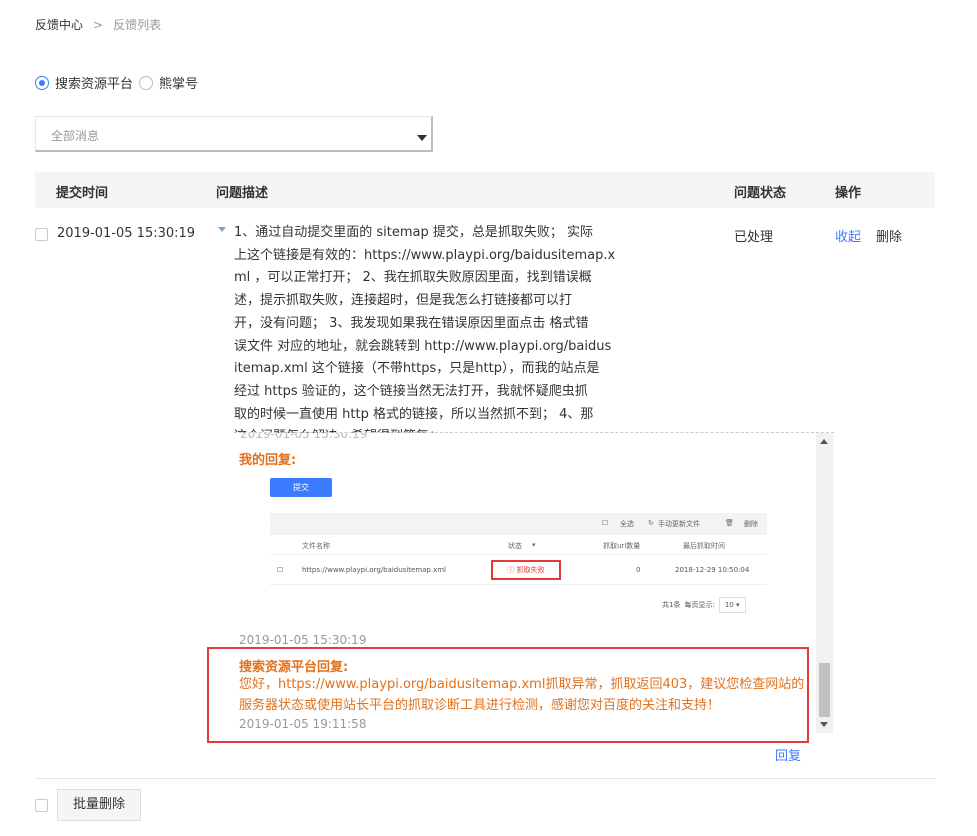 The image size is (977, 836). I want to click on source-radio-group: 搜索资源平台 熊掌号, so click(119, 82).